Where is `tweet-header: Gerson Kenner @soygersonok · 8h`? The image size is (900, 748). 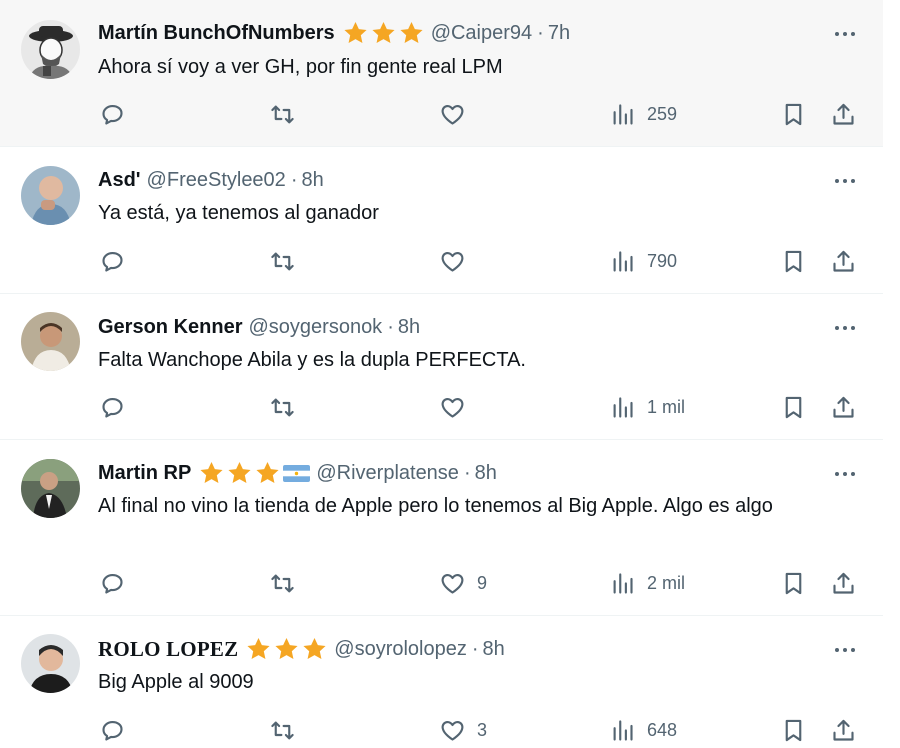
tweet-header: Gerson Kenner @soygersonok · 8h is located at coordinates (259, 327).